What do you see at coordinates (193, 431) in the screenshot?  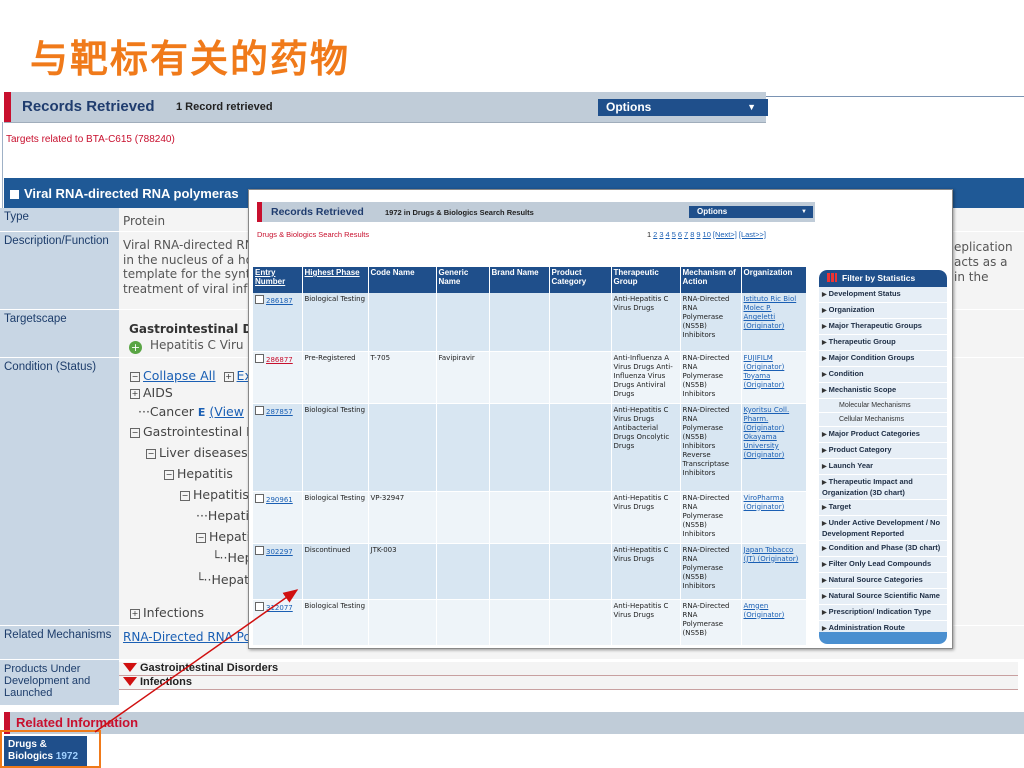 I see `tree-node-gastro: − Gastrointestinal D` at bounding box center [193, 431].